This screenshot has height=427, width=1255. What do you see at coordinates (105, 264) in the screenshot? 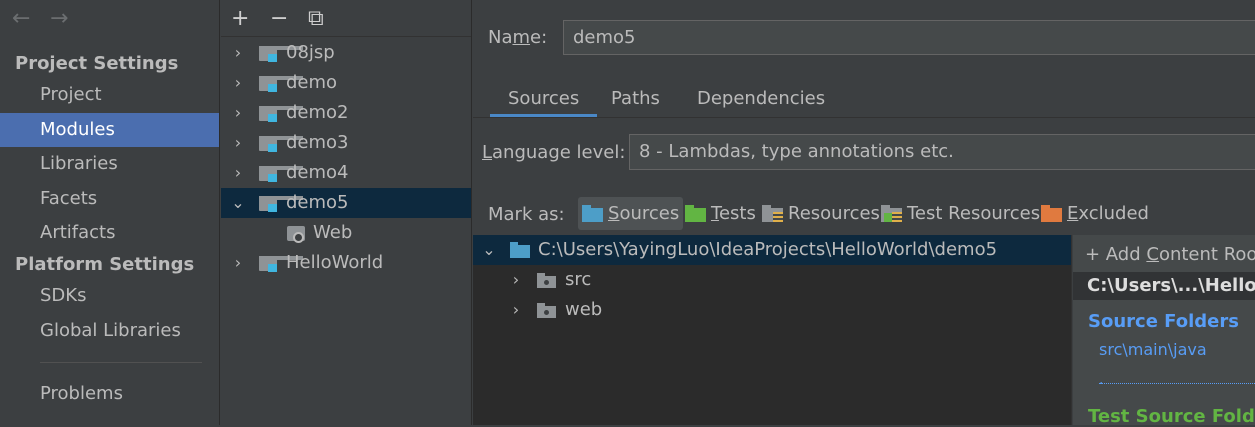
I see `platform-settings-heading: Platform Settings` at bounding box center [105, 264].